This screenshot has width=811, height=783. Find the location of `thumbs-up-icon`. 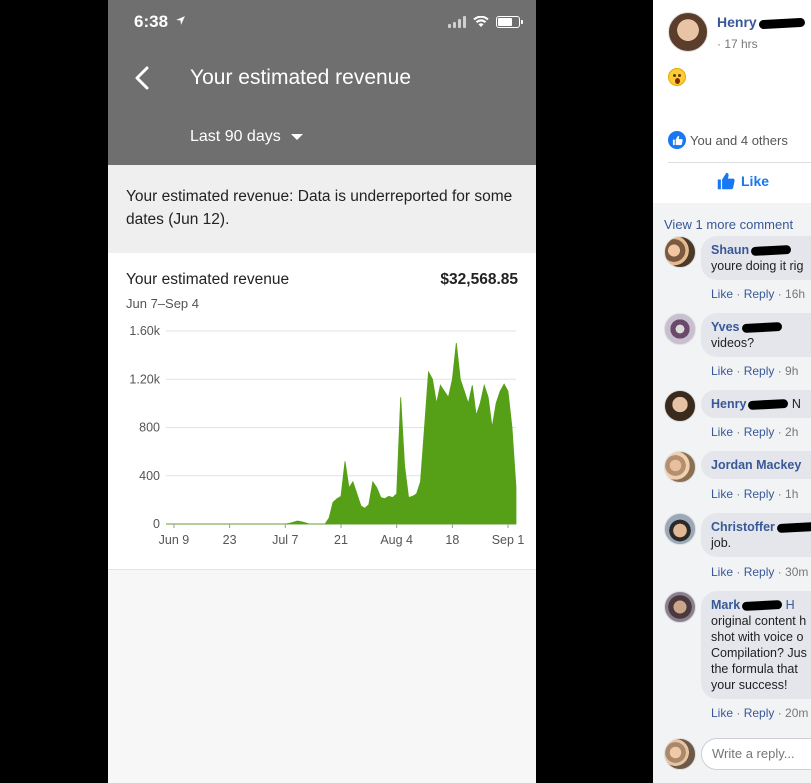

thumbs-up-icon is located at coordinates (726, 181).